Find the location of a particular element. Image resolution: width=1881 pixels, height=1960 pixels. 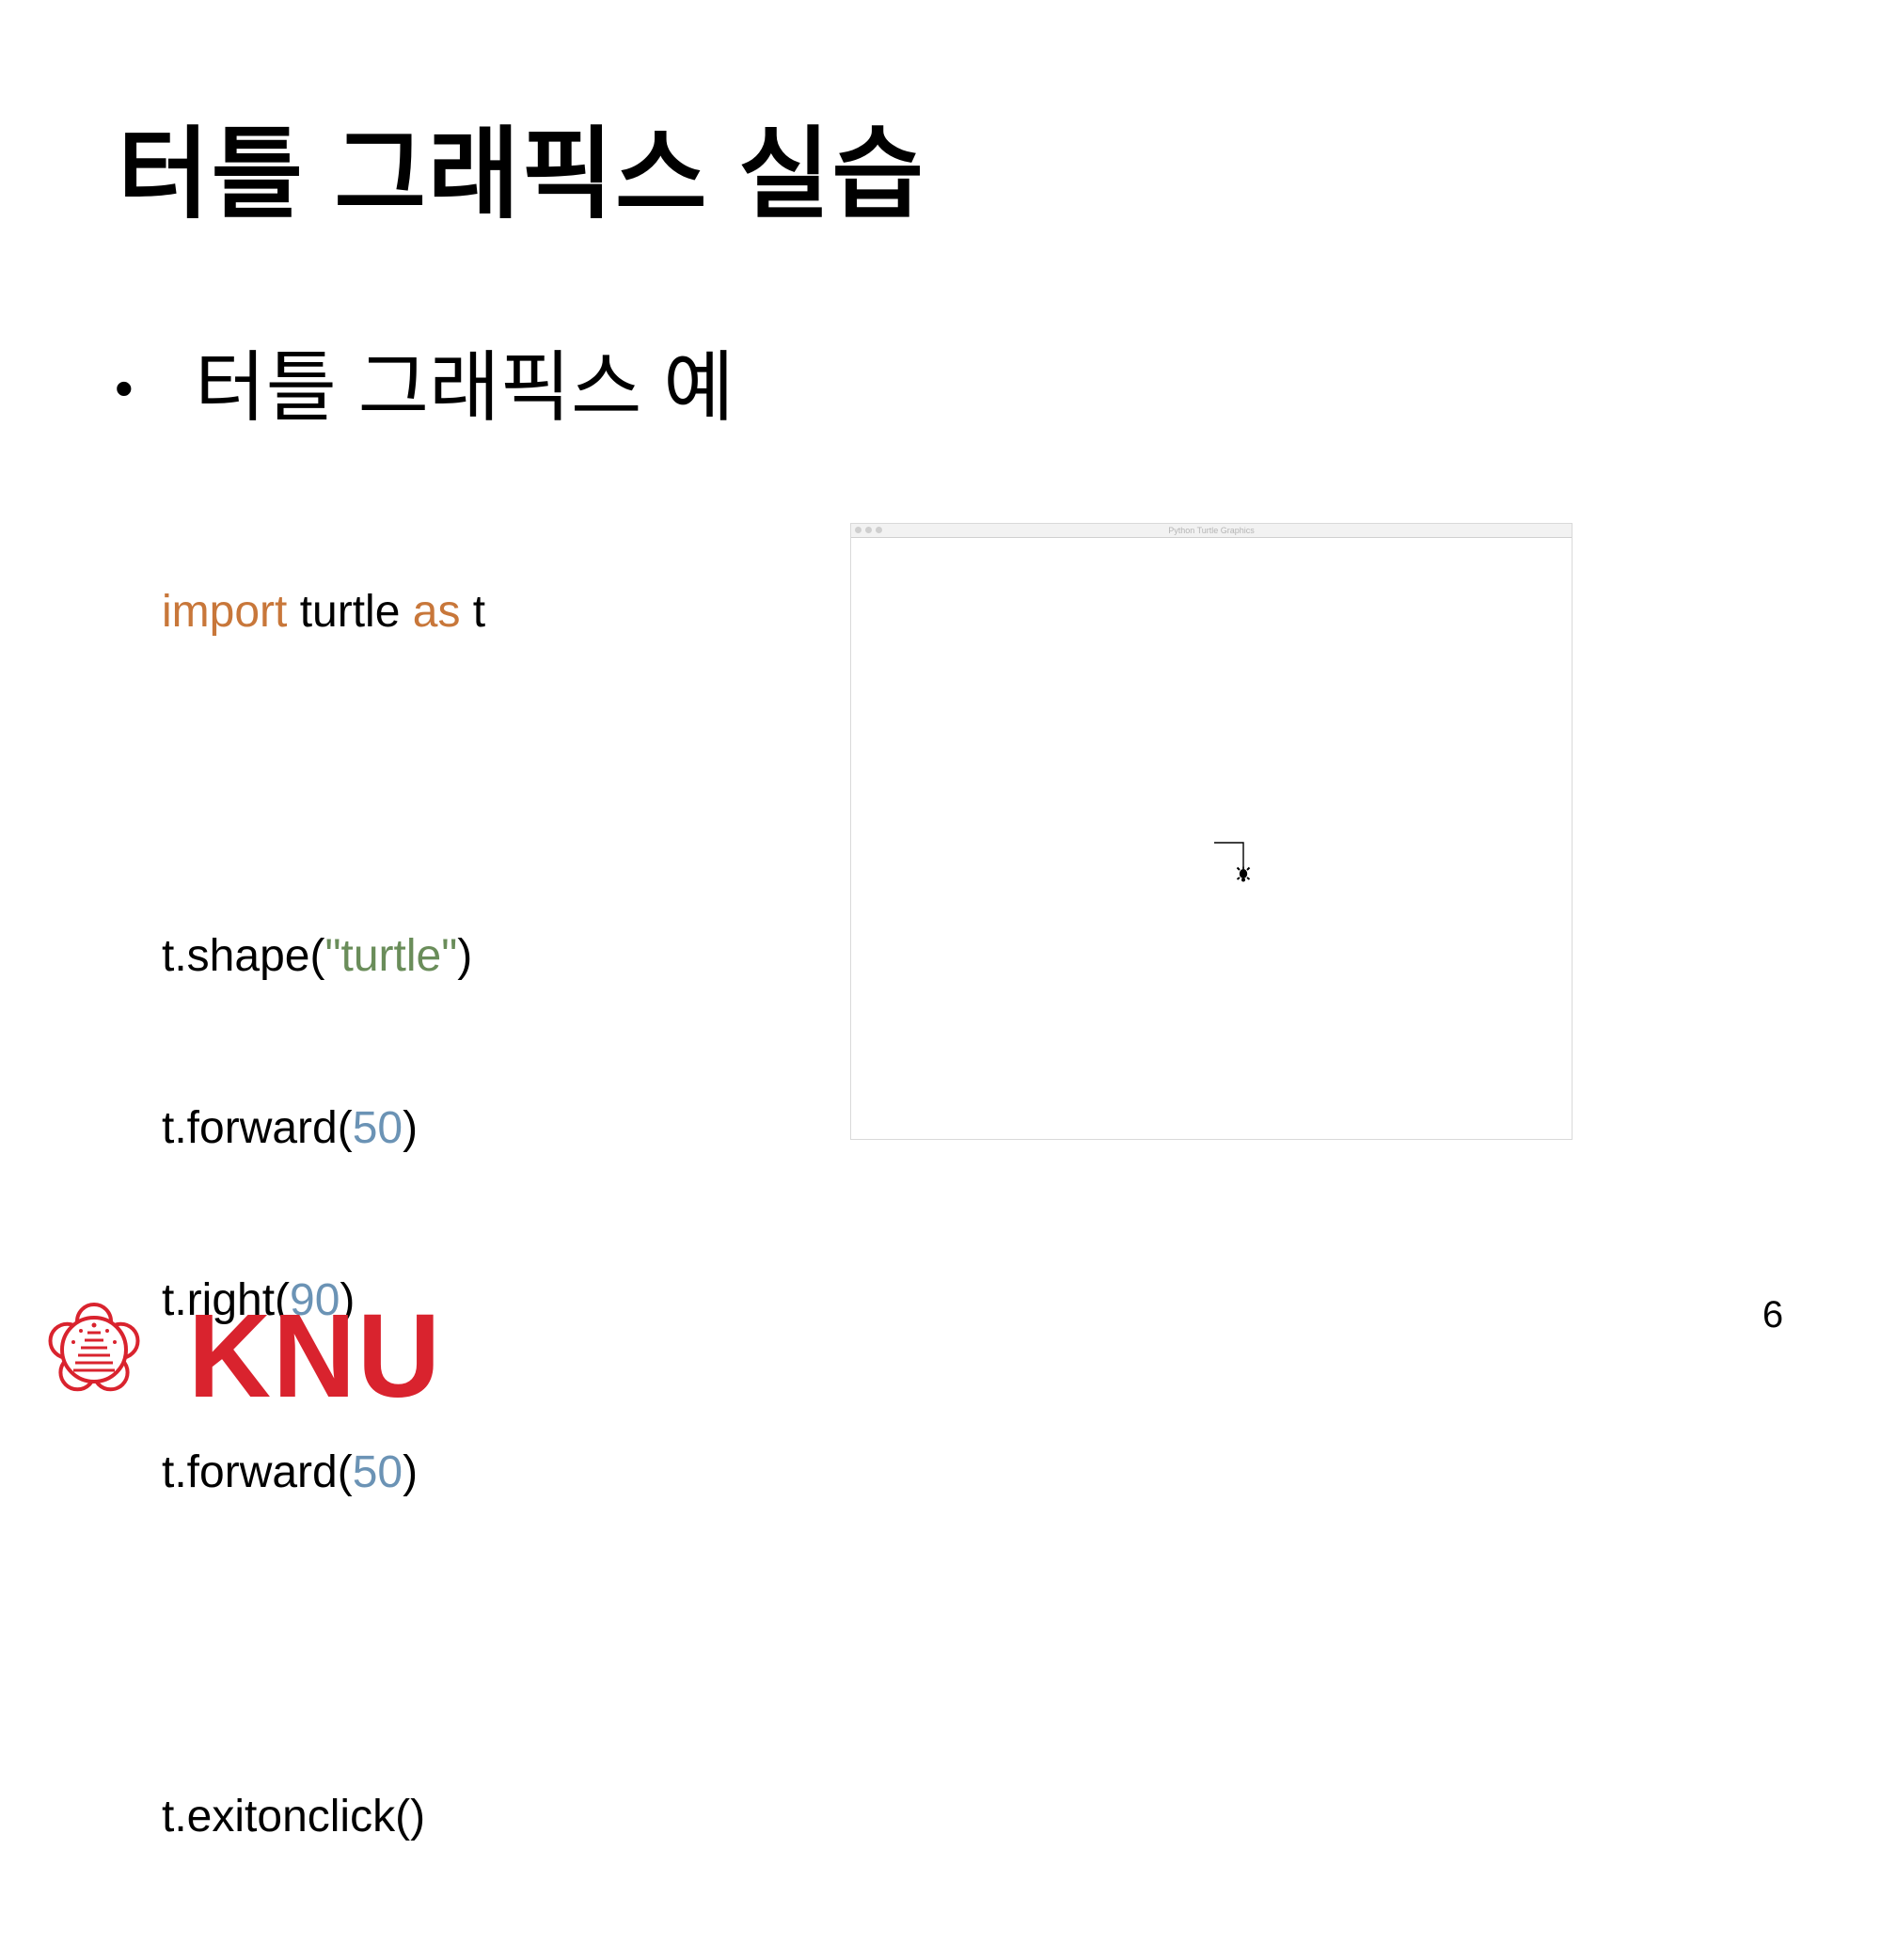

knu-wordmark: KNU is located at coordinates (315, 1350).